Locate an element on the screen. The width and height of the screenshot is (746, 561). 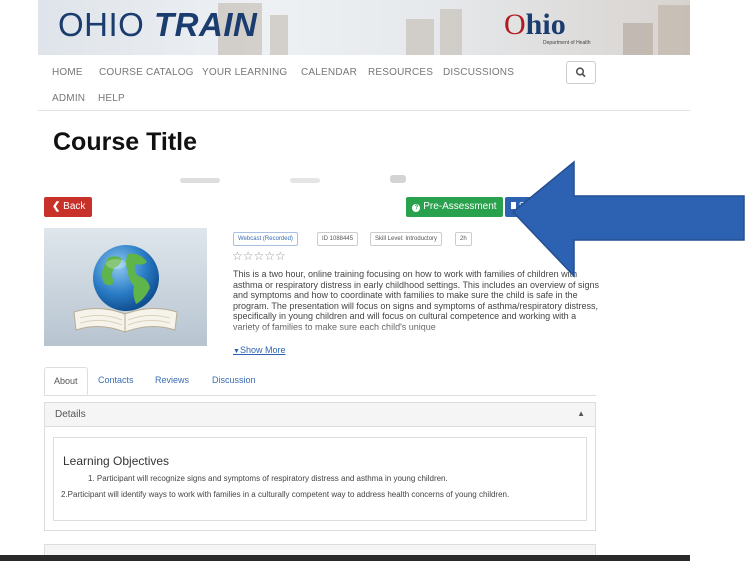
ohio-department-logo: Ohio is located at coordinates (535, 25).